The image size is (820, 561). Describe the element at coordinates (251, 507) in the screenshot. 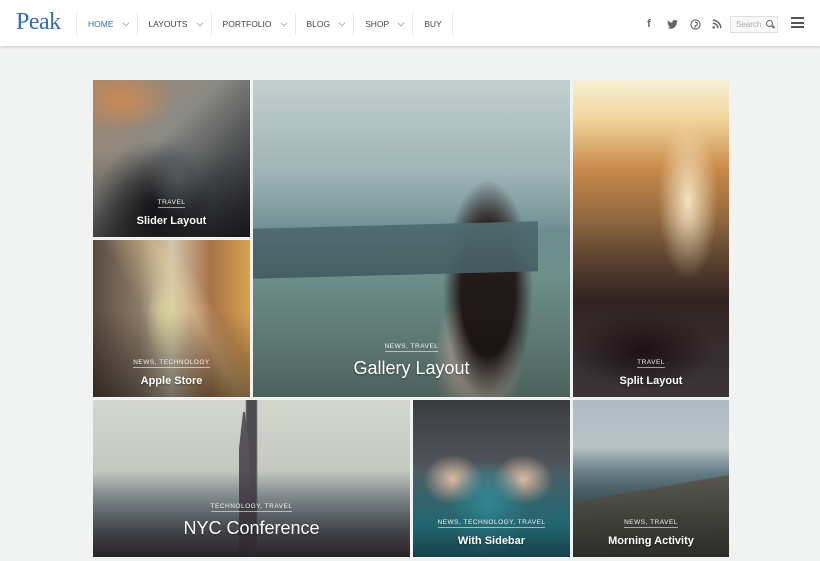

I see `post-categories: Technology, Travel` at that location.